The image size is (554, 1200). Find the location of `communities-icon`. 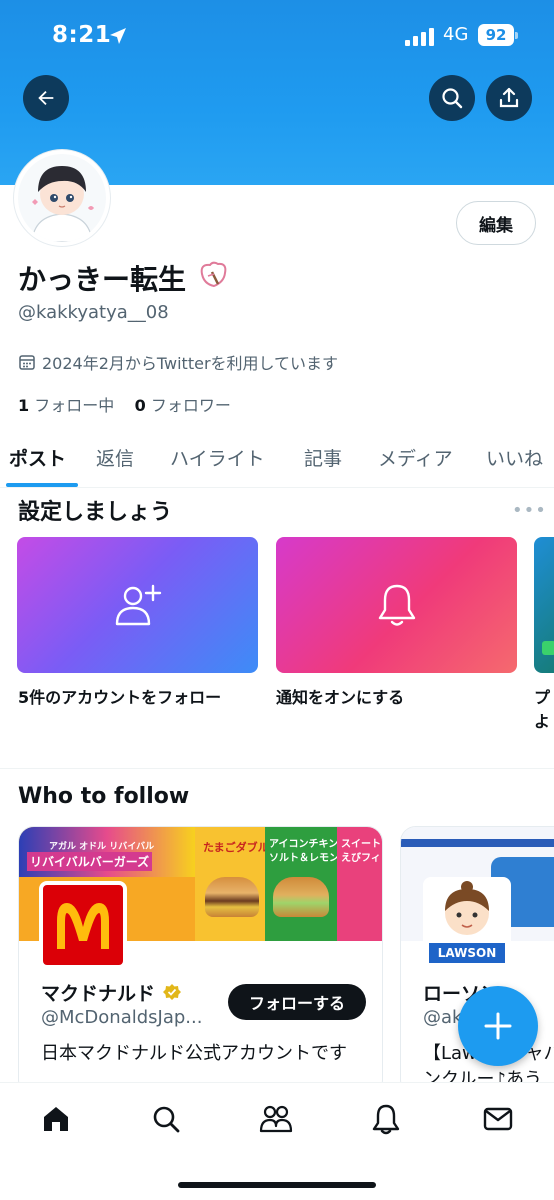

communities-icon is located at coordinates (276, 1119).